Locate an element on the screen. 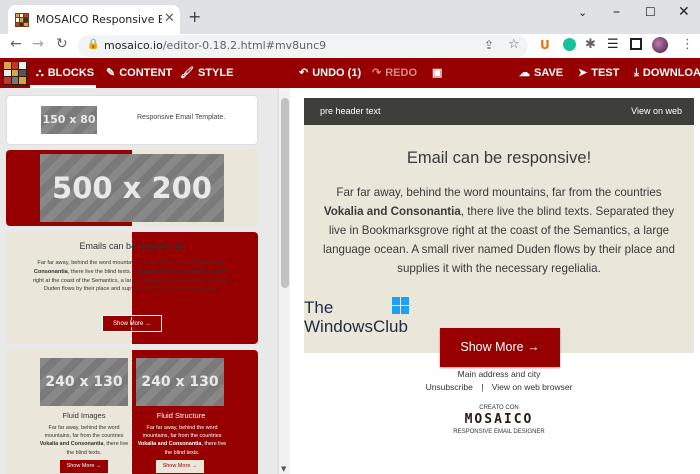 Image resolution: width=700 pixels, height=474 pixels. block-text: Responsive Email Template. is located at coordinates (181, 117).